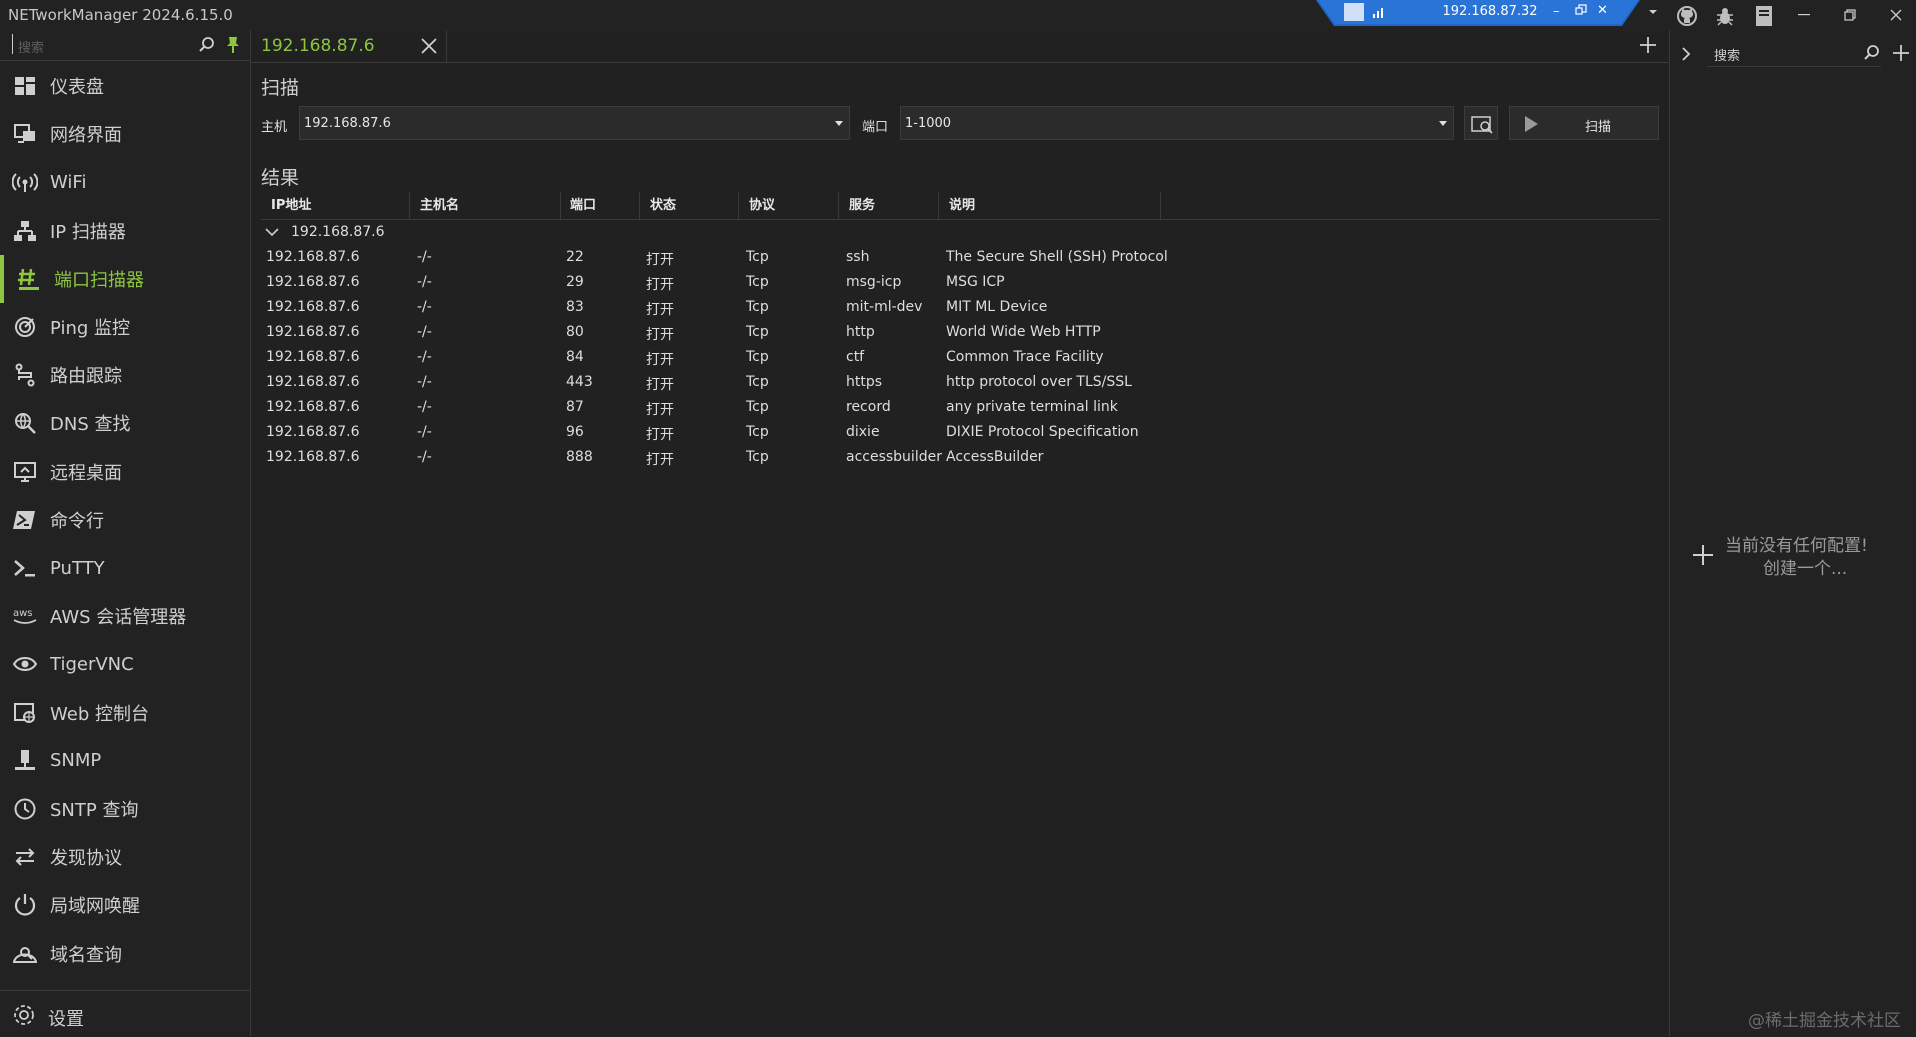 The width and height of the screenshot is (1916, 1037). Describe the element at coordinates (31, 46) in the screenshot. I see `sidebar-search-input: 搜索` at that location.